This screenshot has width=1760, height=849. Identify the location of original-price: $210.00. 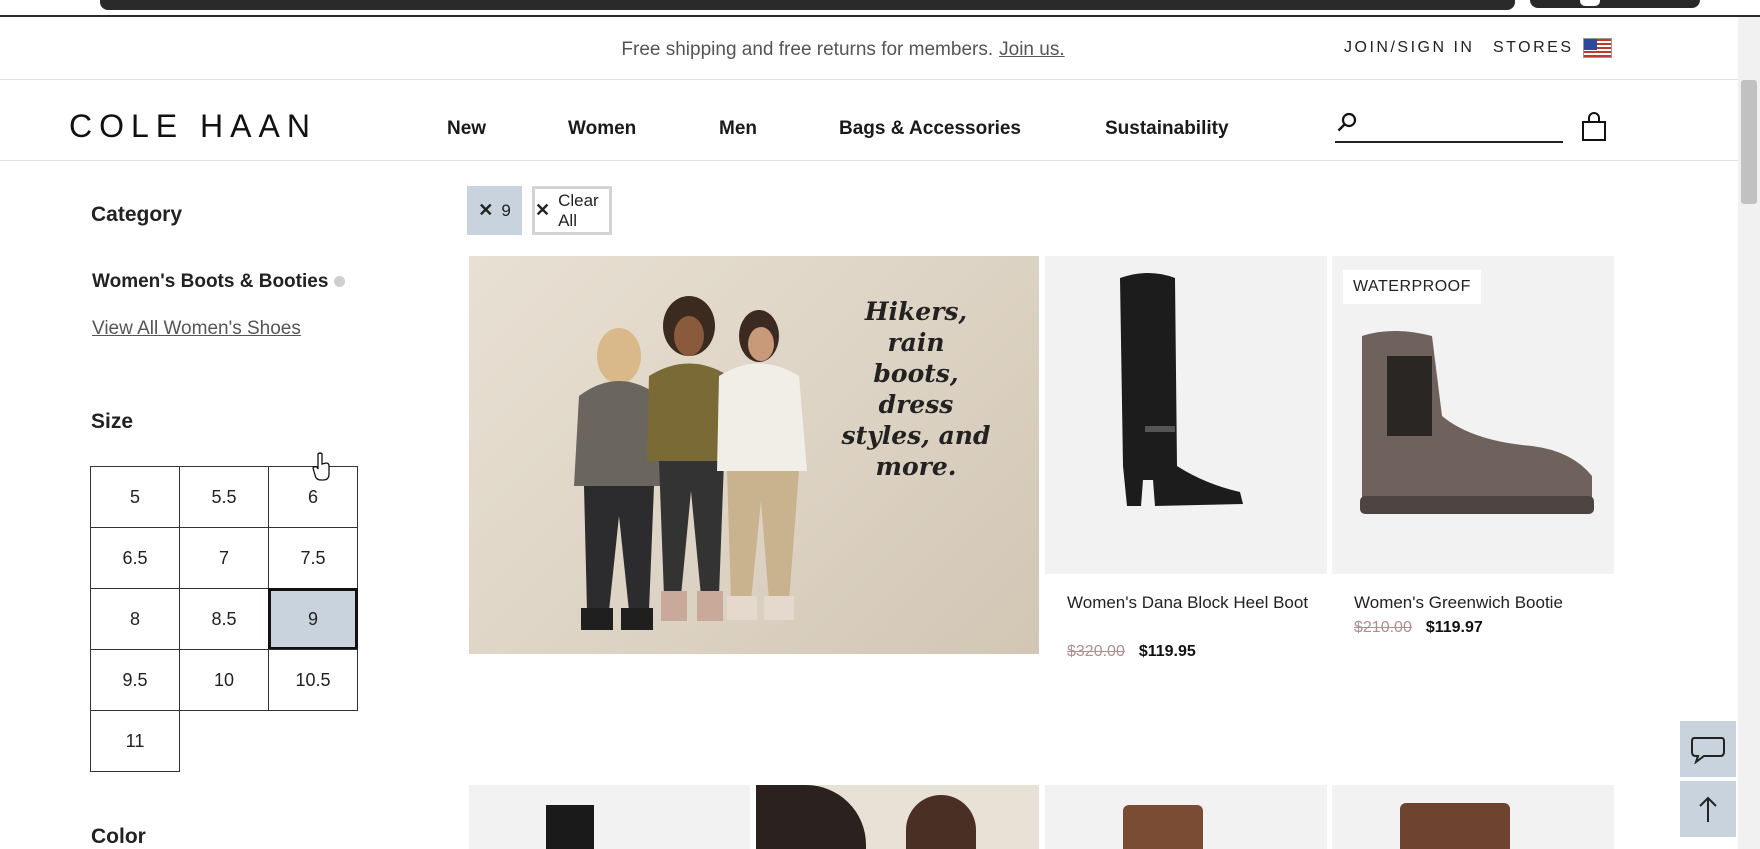
(1383, 627).